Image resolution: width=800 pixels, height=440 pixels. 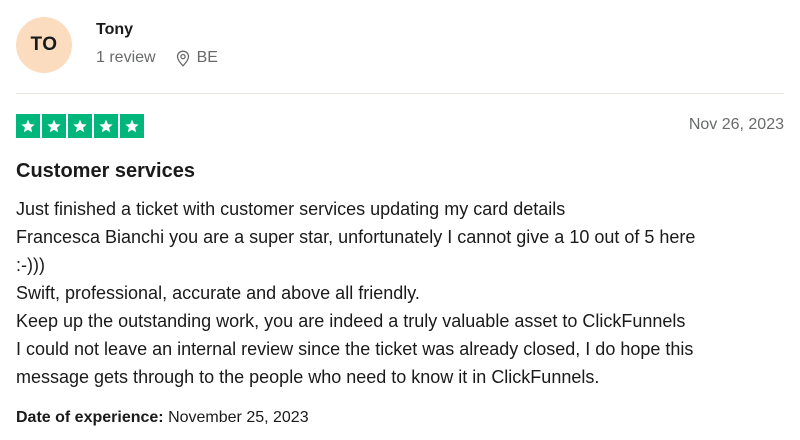 I want to click on reviewer-name: Tony, so click(x=157, y=30).